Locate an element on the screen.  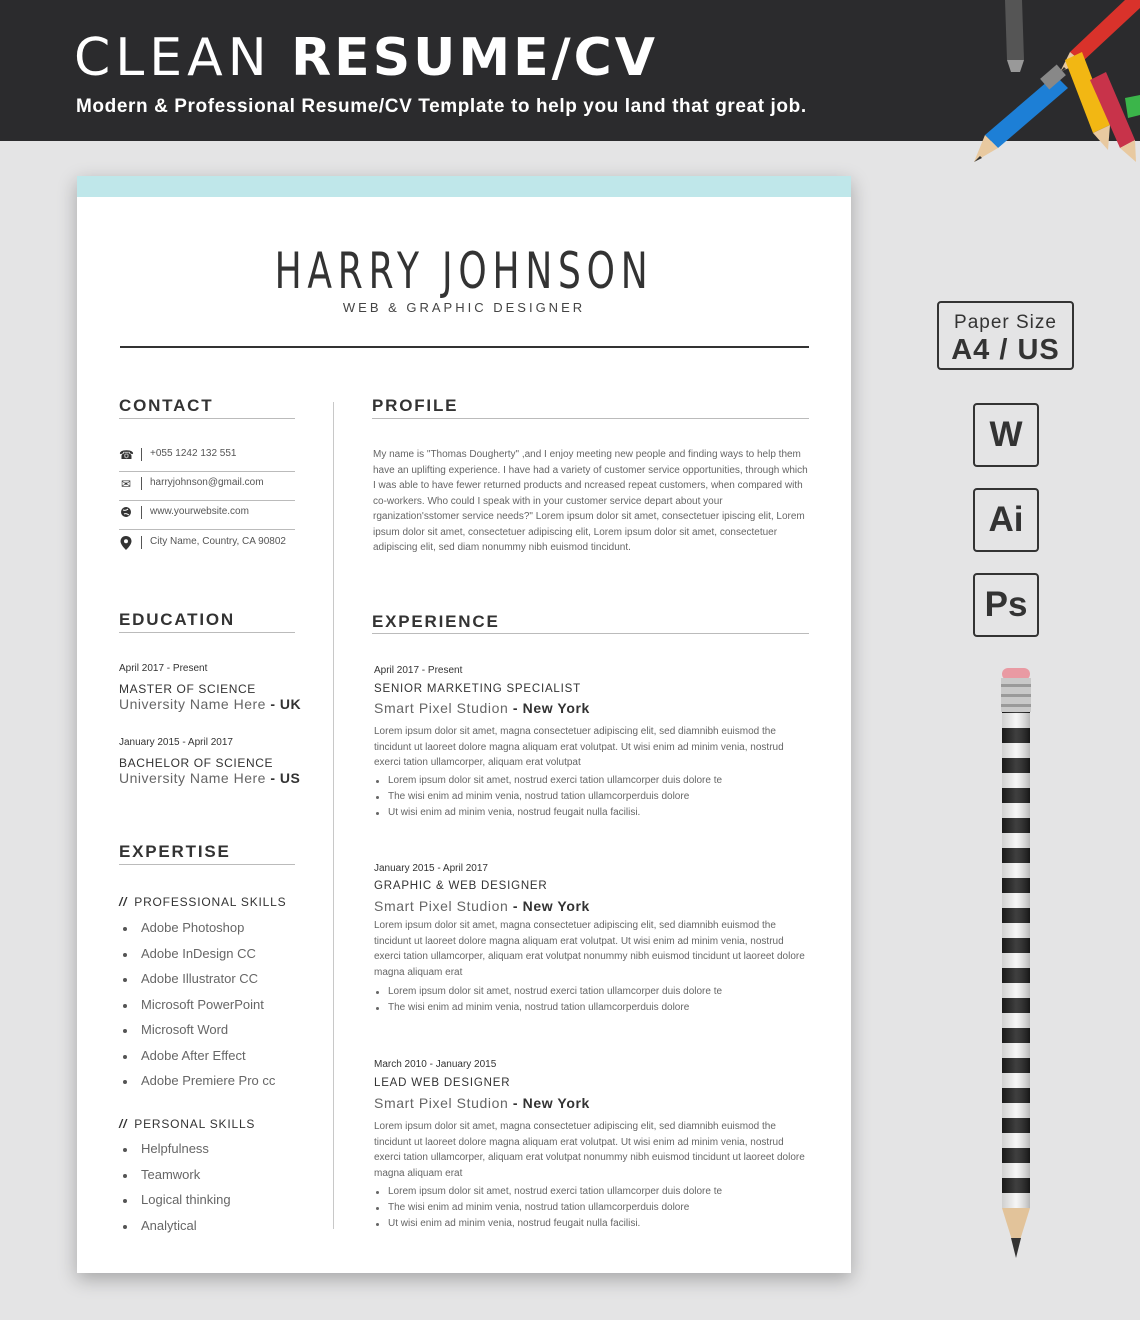
contact-website: www.yourwebsite.com is located at coordinates (207, 515).